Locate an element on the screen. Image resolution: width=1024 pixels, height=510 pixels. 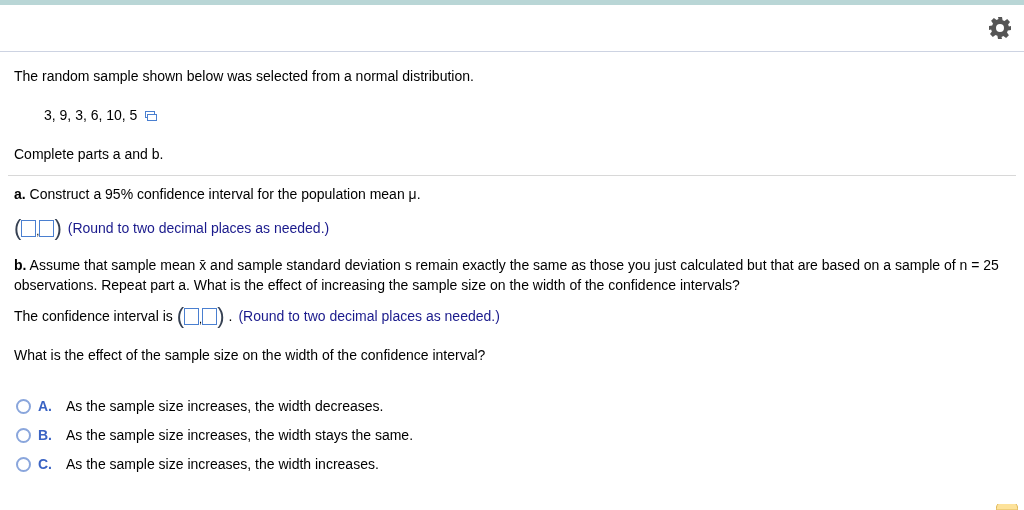
prompt-text: The confidence interval is is located at coordinates (93, 316).